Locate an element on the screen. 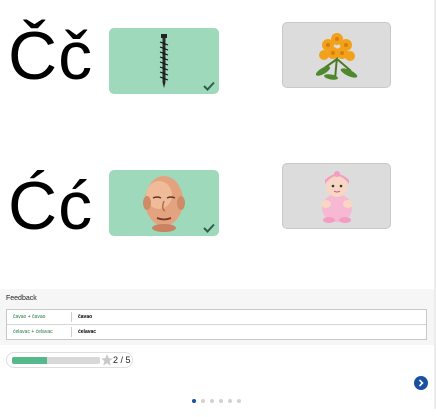 Image resolution: width=436 pixels, height=417 pixels. feedback-title: Feedback is located at coordinates (21, 298).